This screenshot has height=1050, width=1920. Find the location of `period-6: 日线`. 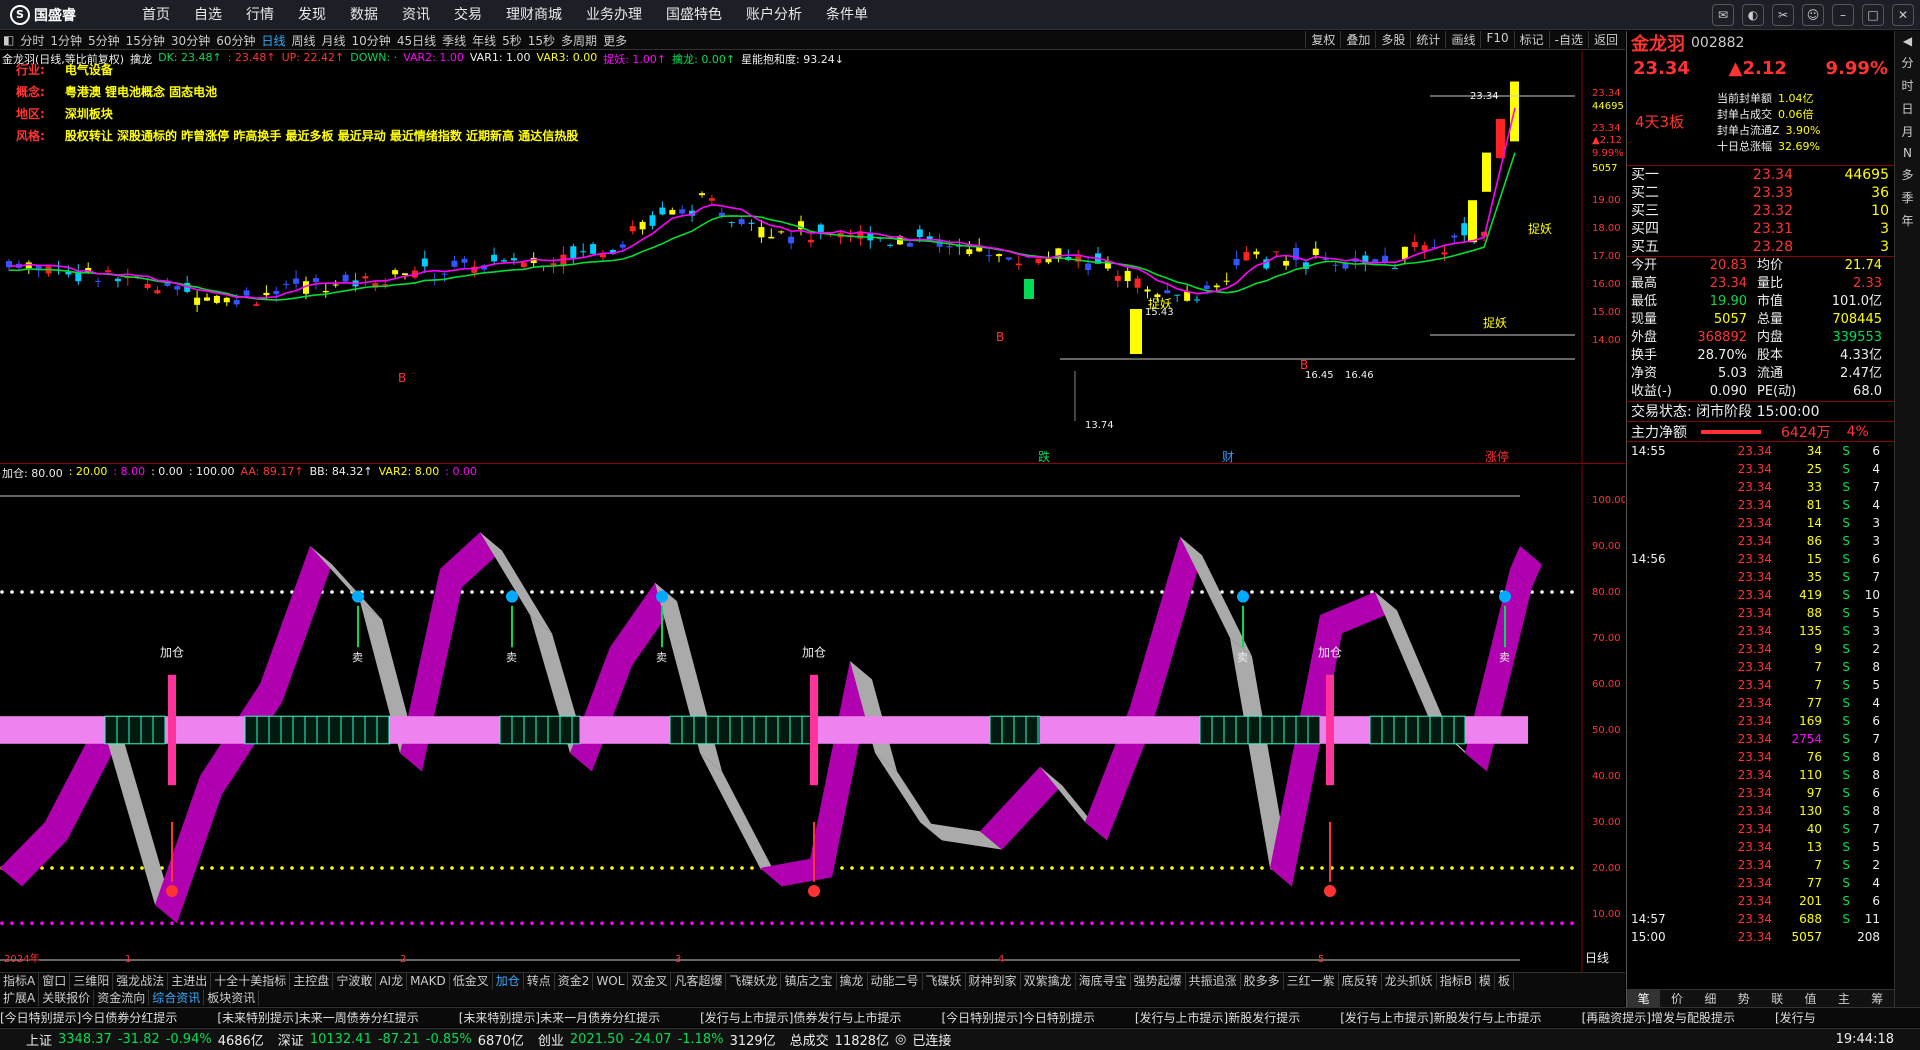

period-6: 日线 is located at coordinates (273, 40).